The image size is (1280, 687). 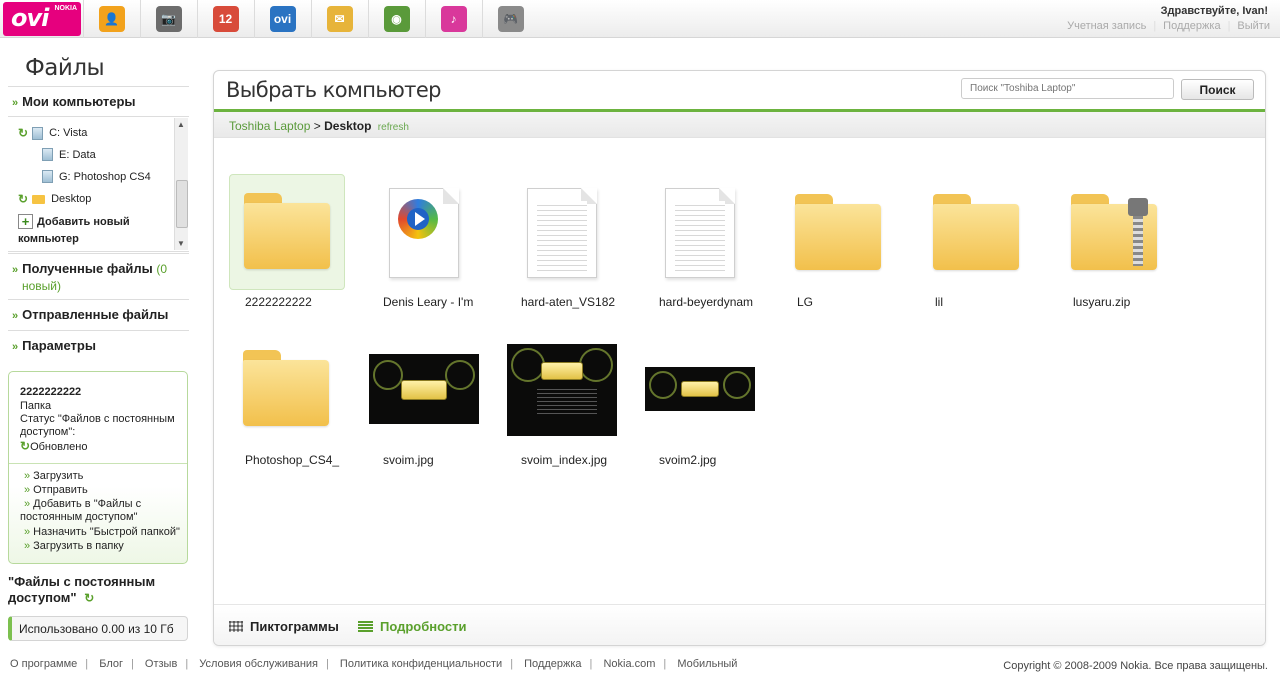 What do you see at coordinates (43, 664) in the screenshot?
I see `footer-link-about: О программе` at bounding box center [43, 664].